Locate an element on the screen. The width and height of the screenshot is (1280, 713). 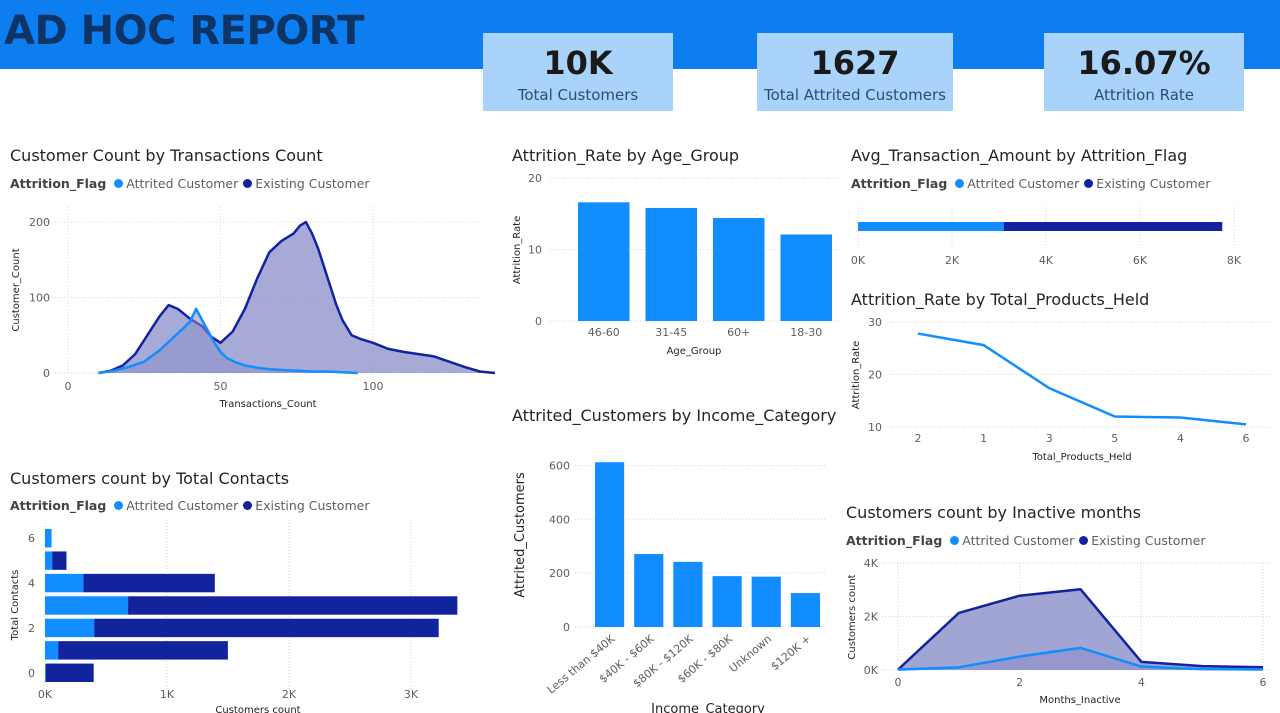
x-tick-label: 3K is located at coordinates (411, 694).